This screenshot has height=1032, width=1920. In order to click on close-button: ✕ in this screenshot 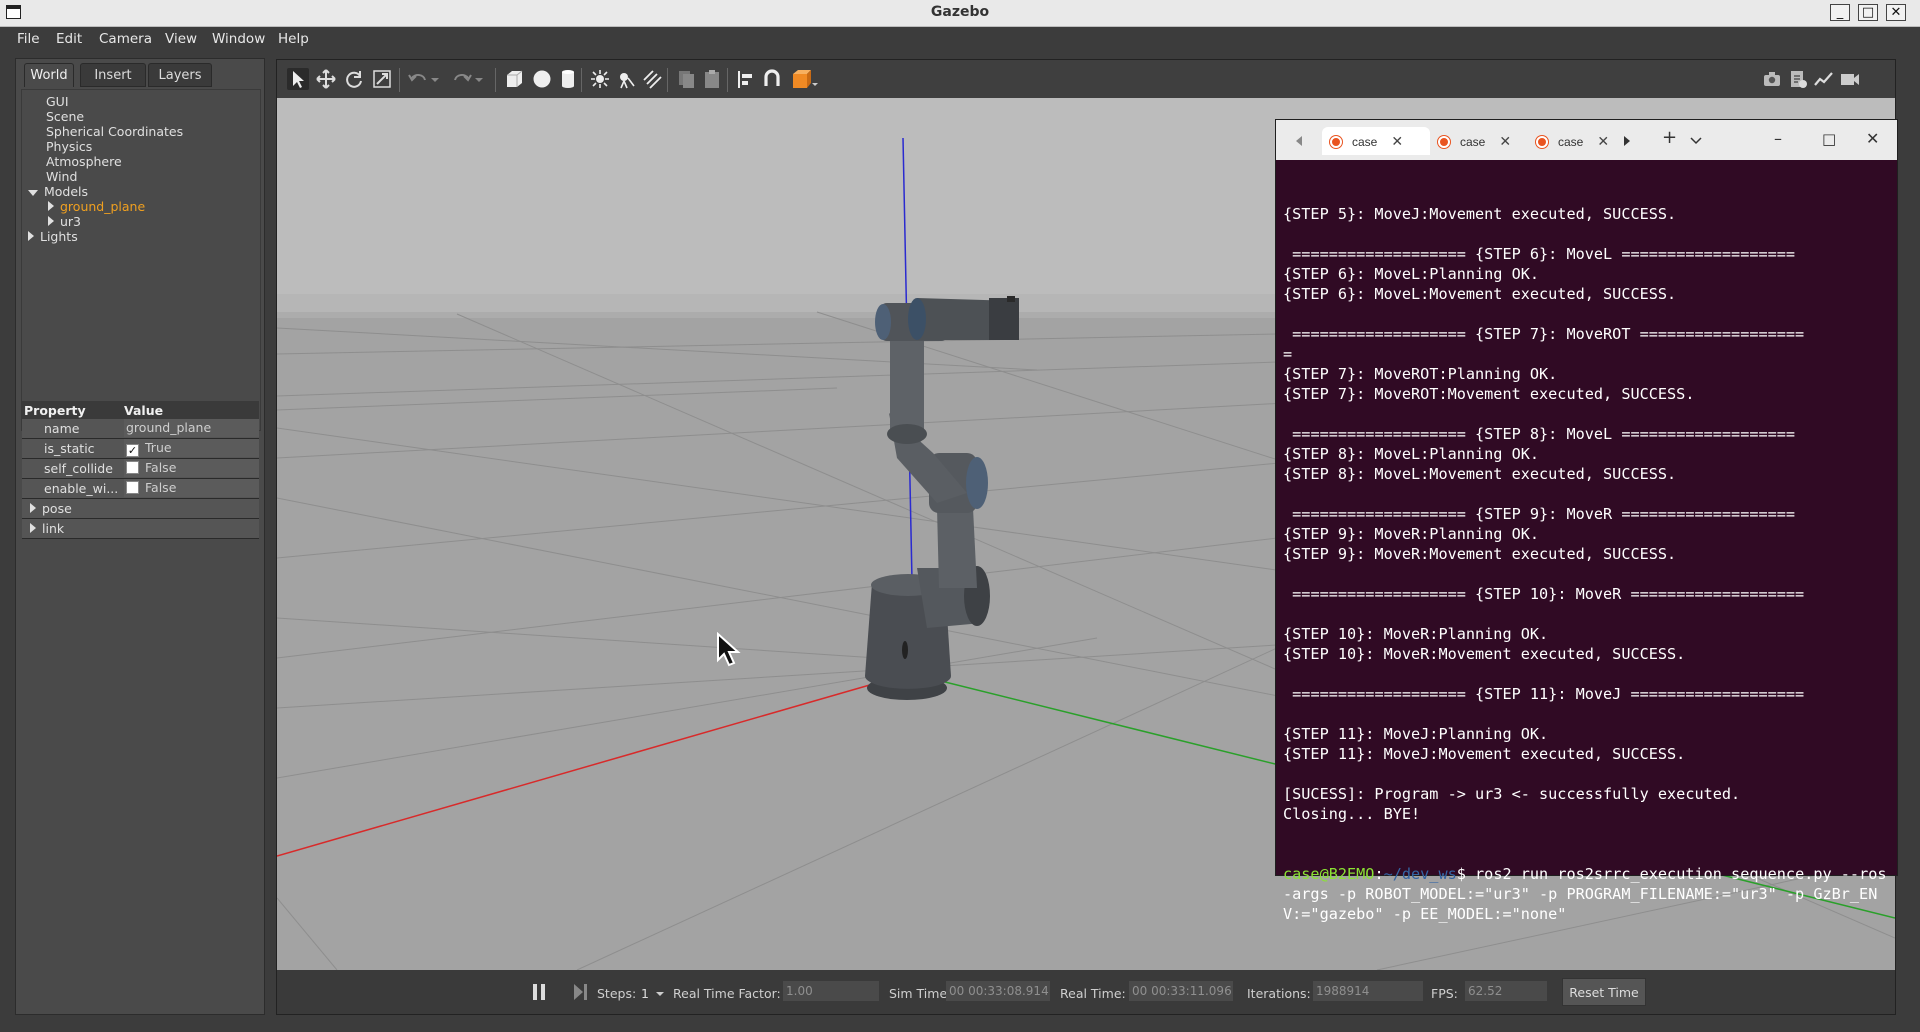, I will do `click(1896, 12)`.